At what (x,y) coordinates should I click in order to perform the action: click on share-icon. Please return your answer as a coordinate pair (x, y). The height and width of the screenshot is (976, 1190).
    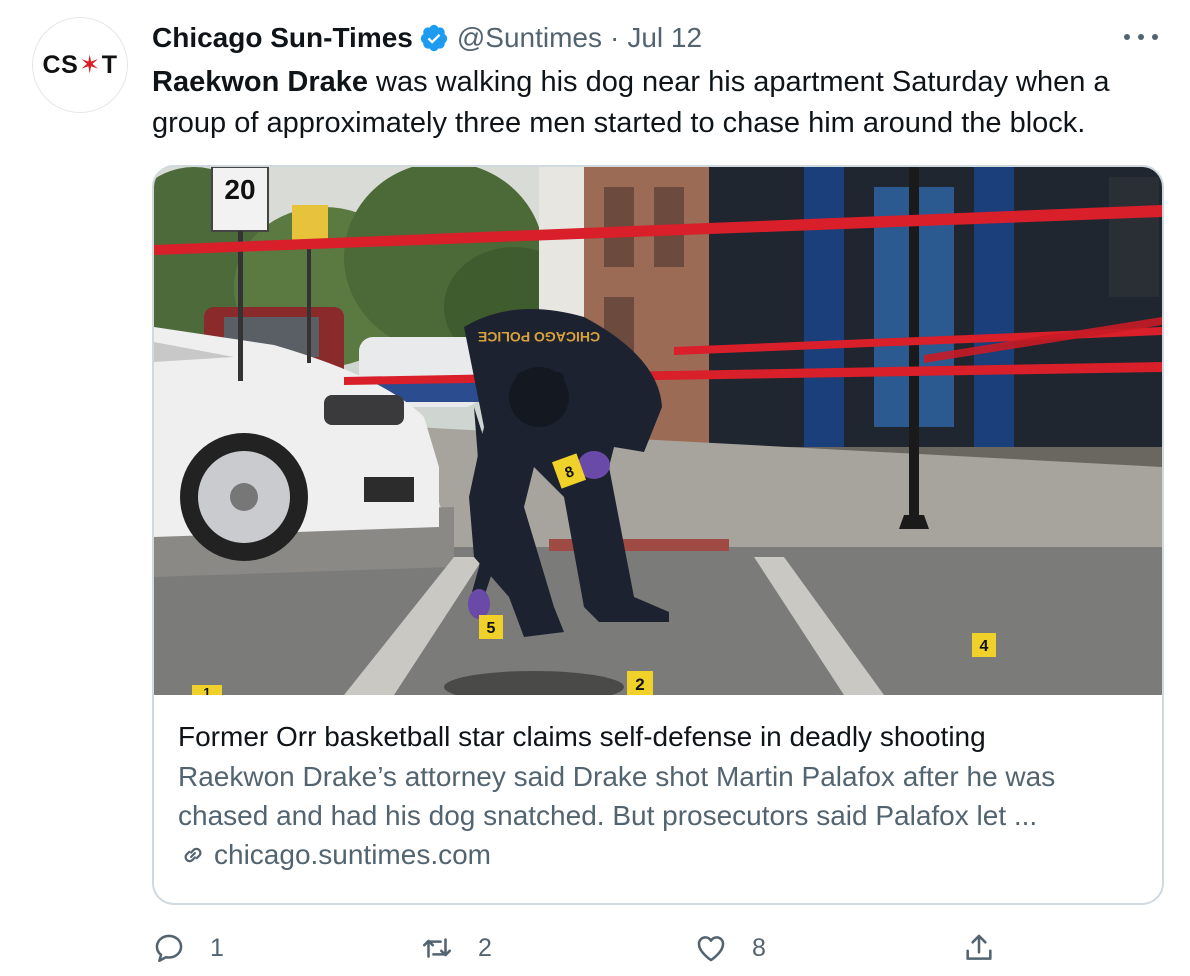
    Looking at the image, I should click on (979, 947).